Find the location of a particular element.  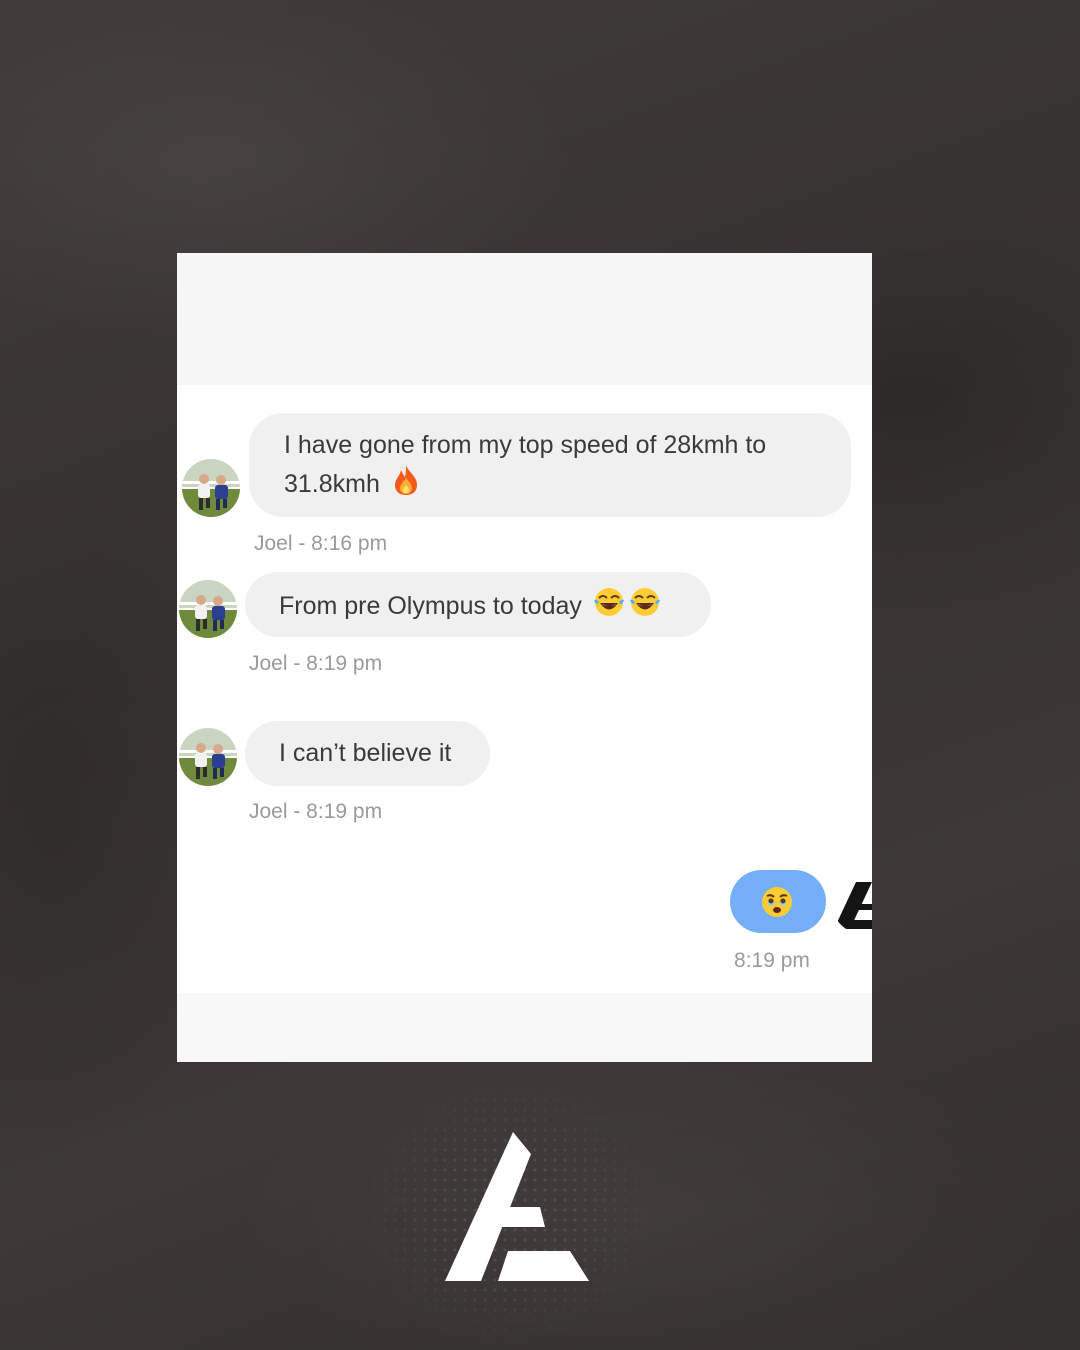

face-holding-back-tears-icon is located at coordinates (777, 902).